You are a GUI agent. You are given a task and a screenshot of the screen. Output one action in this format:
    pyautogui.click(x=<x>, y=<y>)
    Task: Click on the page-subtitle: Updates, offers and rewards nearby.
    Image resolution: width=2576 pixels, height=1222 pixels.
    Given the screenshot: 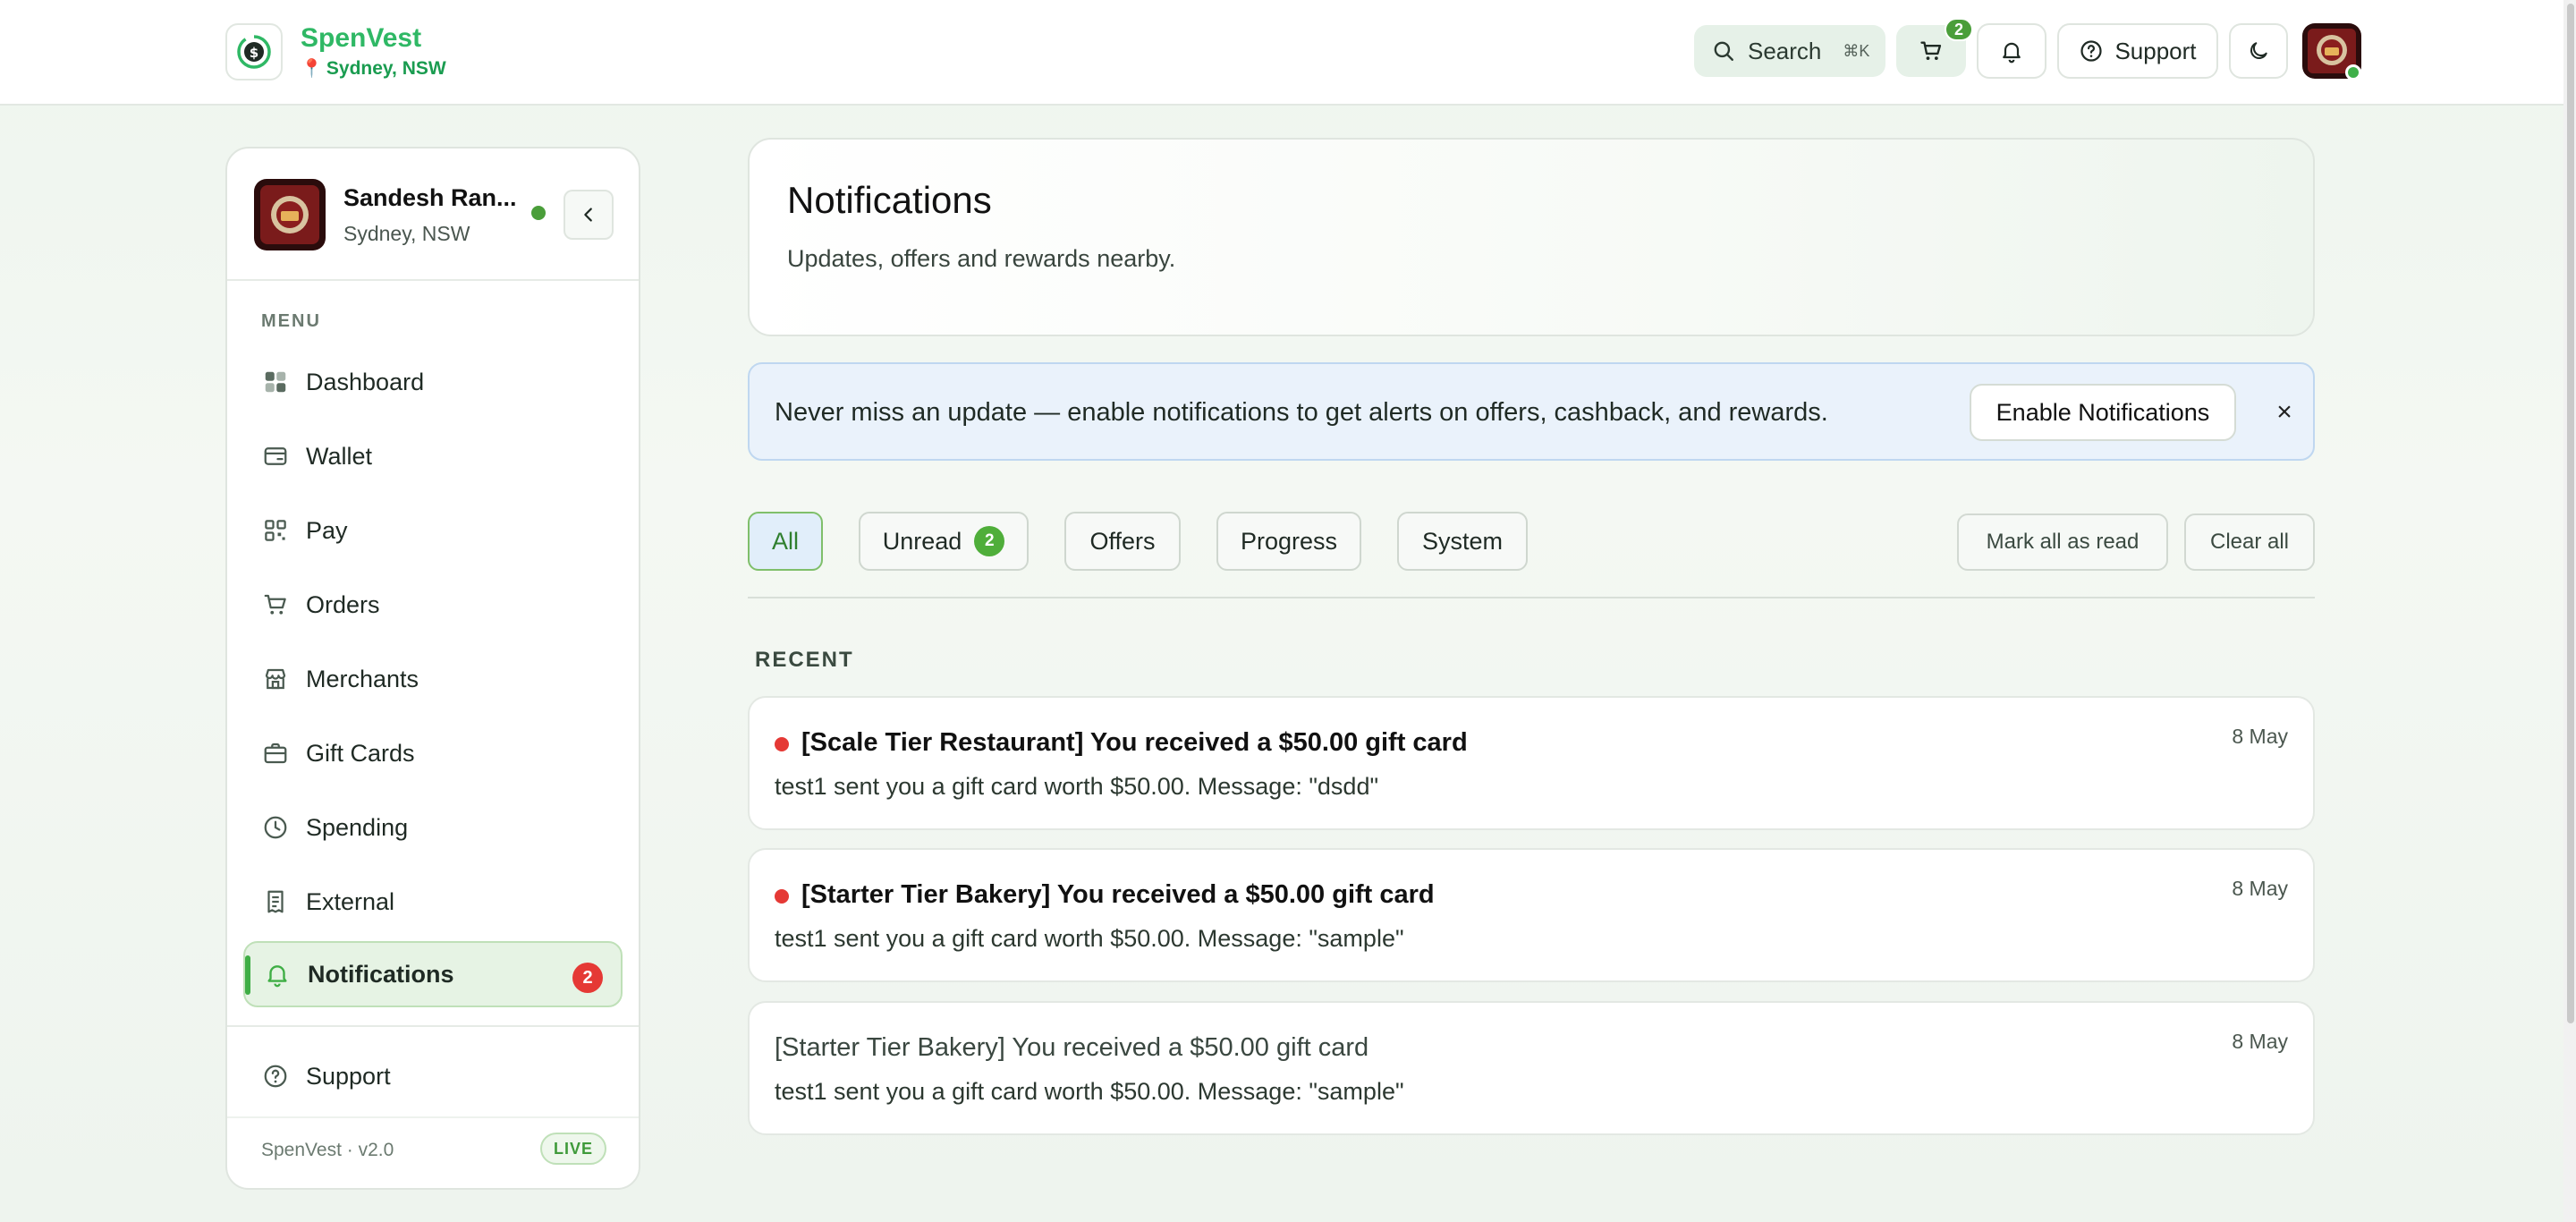 What is the action you would take?
    pyautogui.click(x=981, y=258)
    